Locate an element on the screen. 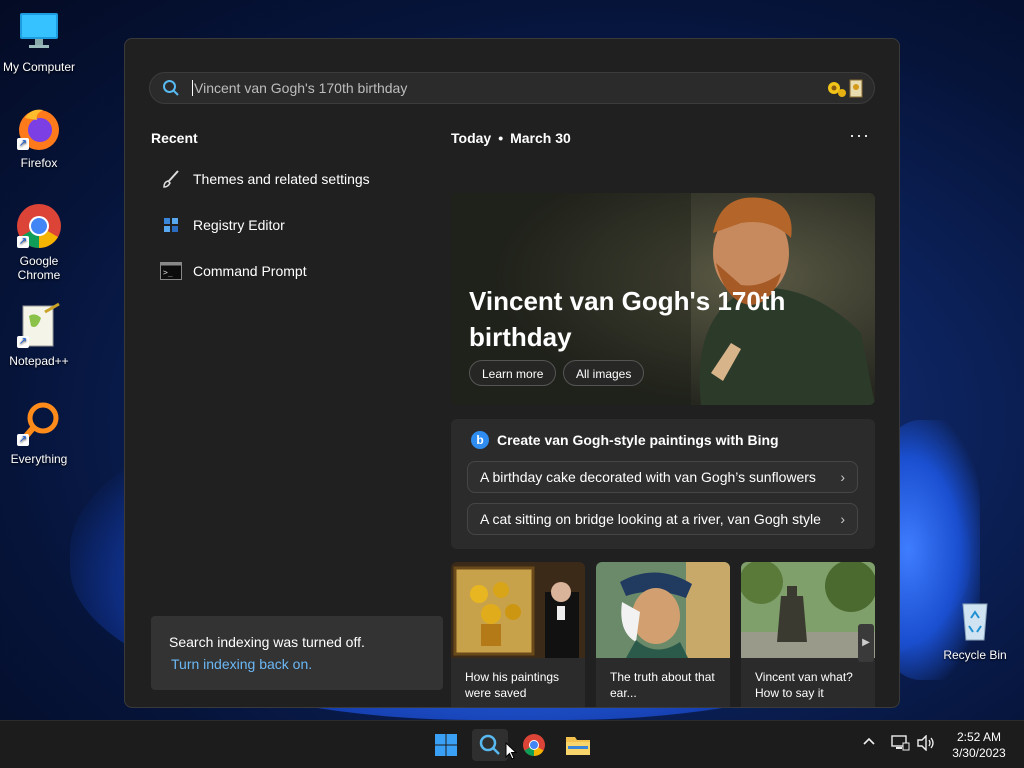 The height and width of the screenshot is (768, 1024). network-icon is located at coordinates (900, 743).